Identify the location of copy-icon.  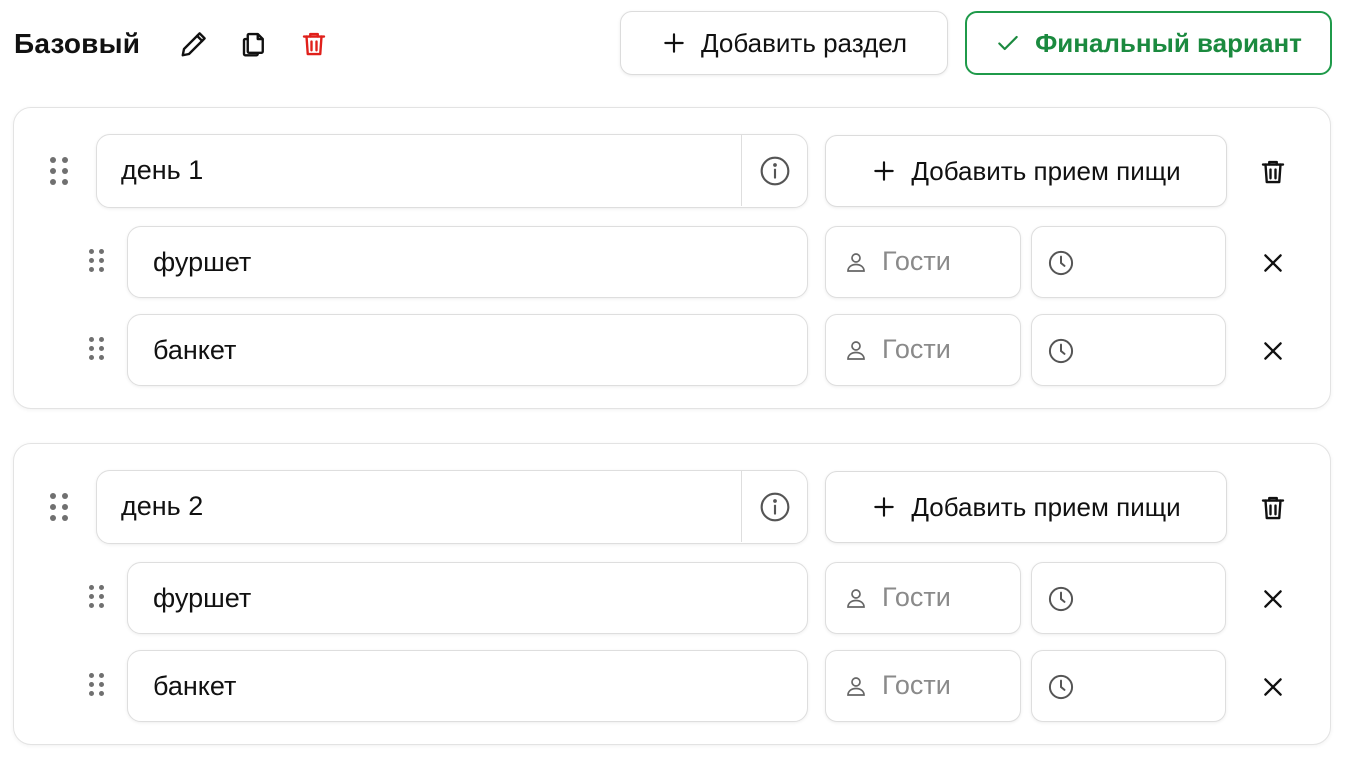
(254, 44).